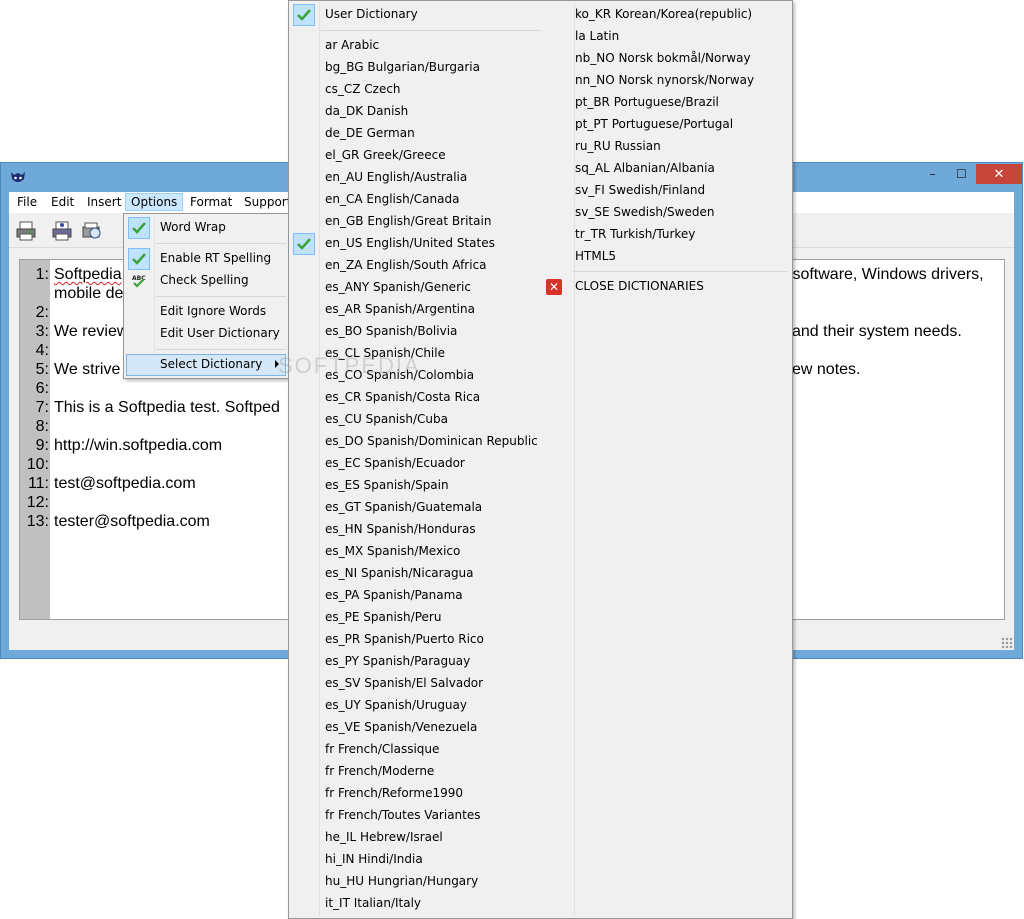 The height and width of the screenshot is (919, 1024). Describe the element at coordinates (666, 287) in the screenshot. I see `dictionary-item-close-dictionaries: ✕ CLOSE DICTIONARIES` at that location.